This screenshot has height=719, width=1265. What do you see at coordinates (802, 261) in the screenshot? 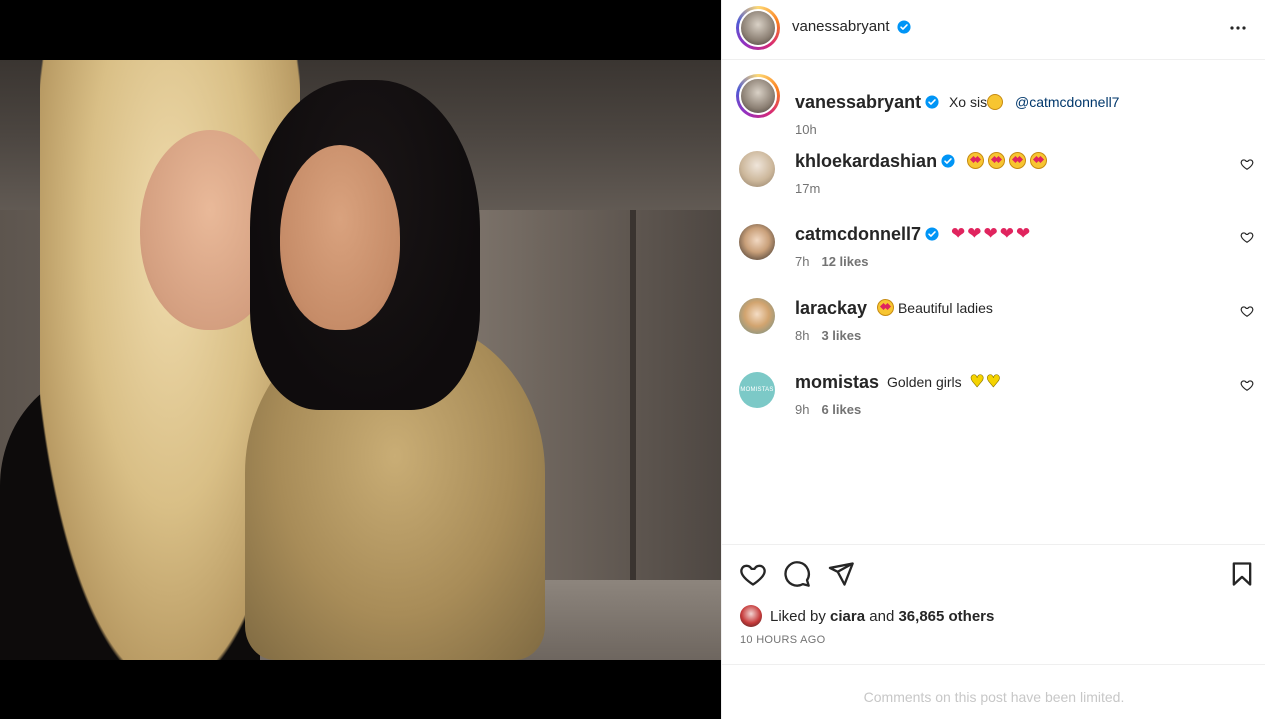
I see `comment-time: 7h` at bounding box center [802, 261].